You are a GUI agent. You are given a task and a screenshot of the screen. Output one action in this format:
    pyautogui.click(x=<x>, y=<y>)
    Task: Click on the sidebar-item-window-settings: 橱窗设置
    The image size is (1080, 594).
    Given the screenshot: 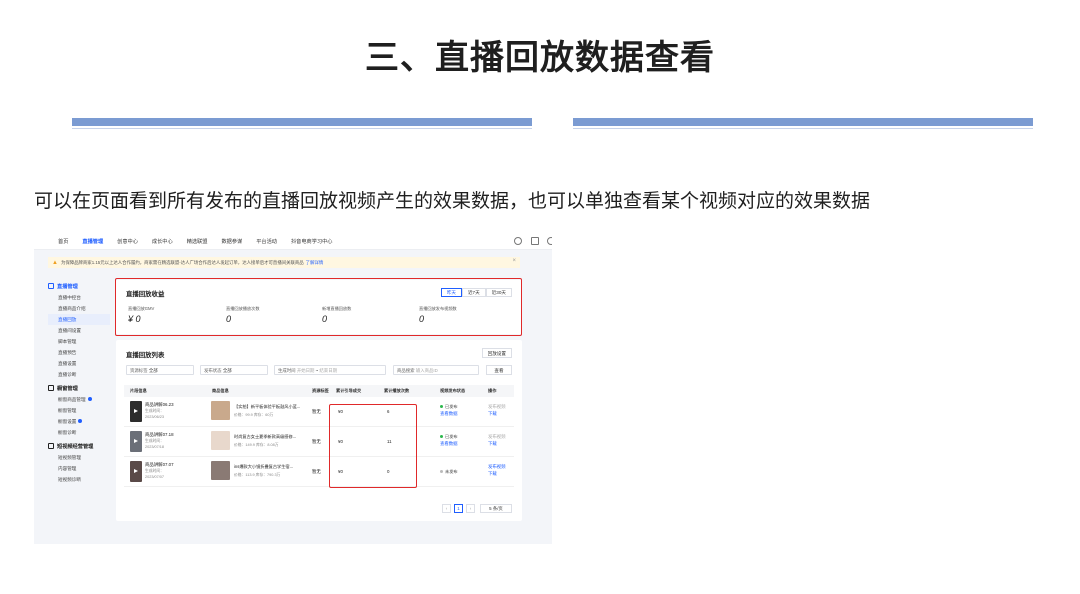 What is the action you would take?
    pyautogui.click(x=79, y=421)
    